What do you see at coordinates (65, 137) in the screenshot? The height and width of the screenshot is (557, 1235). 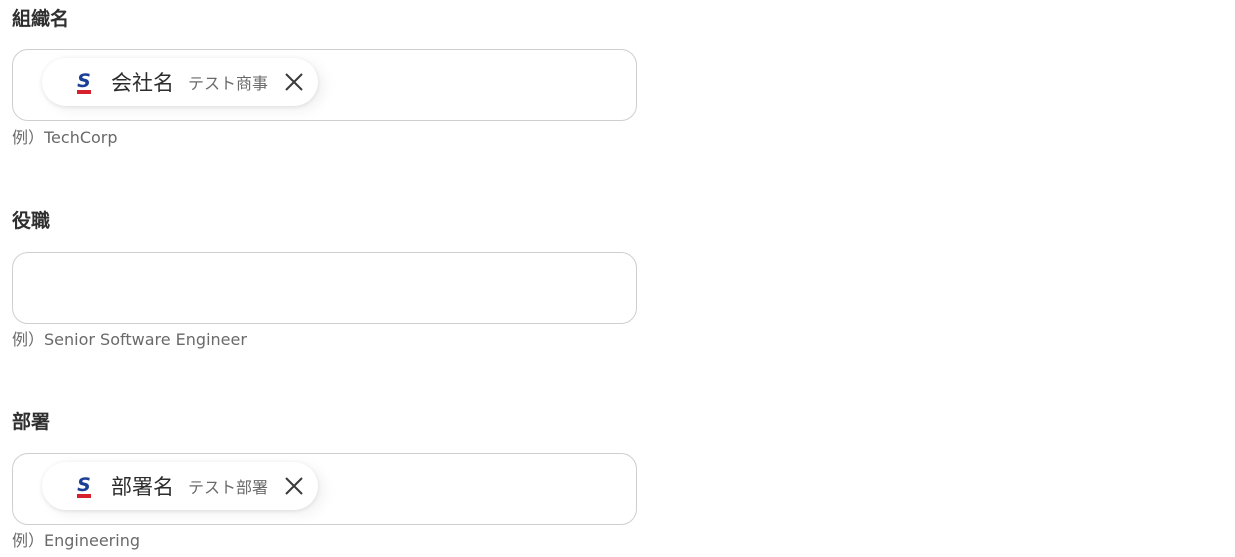 I see `field-hint-organization: 例）TechCorp` at bounding box center [65, 137].